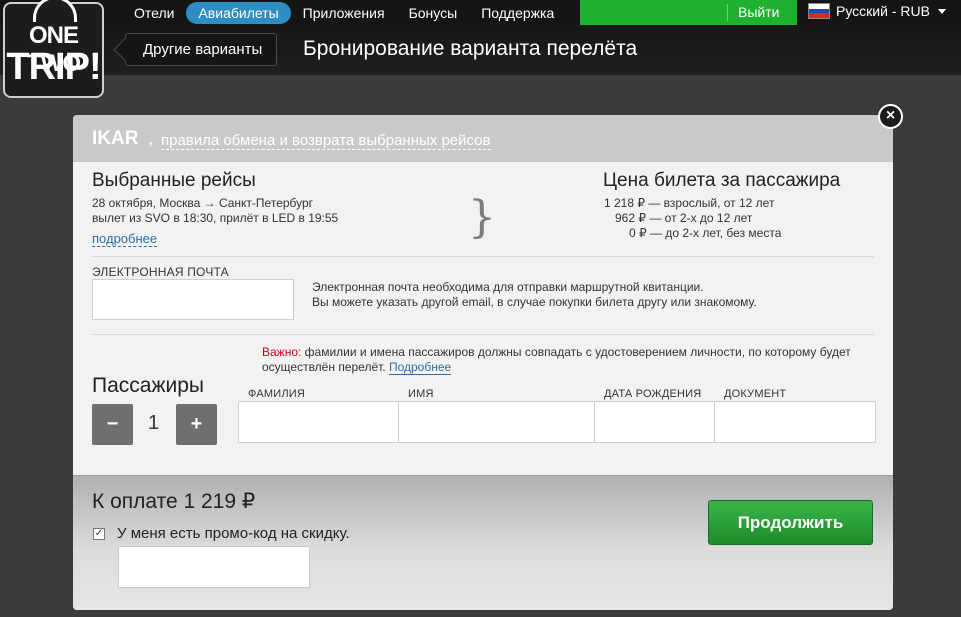 The height and width of the screenshot is (617, 961). What do you see at coordinates (941, 11) in the screenshot?
I see `chevron-down-icon` at bounding box center [941, 11].